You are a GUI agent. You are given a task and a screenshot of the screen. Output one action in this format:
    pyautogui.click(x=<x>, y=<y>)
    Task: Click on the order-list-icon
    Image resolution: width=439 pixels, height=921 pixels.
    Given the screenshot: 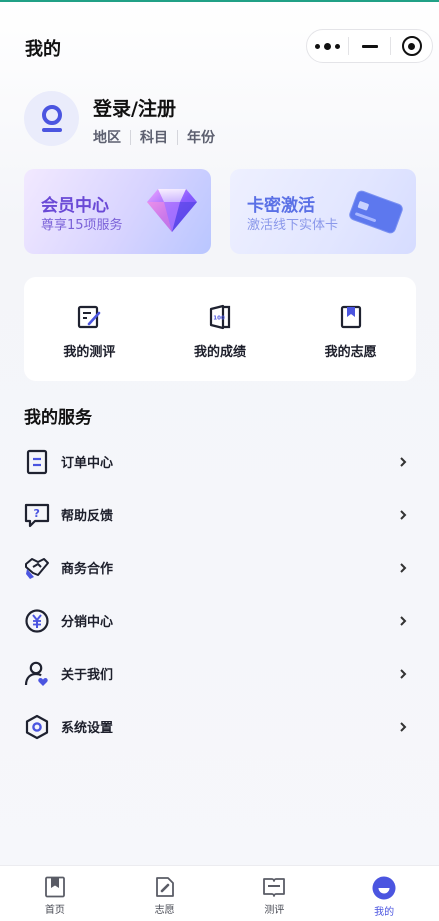 What is the action you would take?
    pyautogui.click(x=37, y=462)
    